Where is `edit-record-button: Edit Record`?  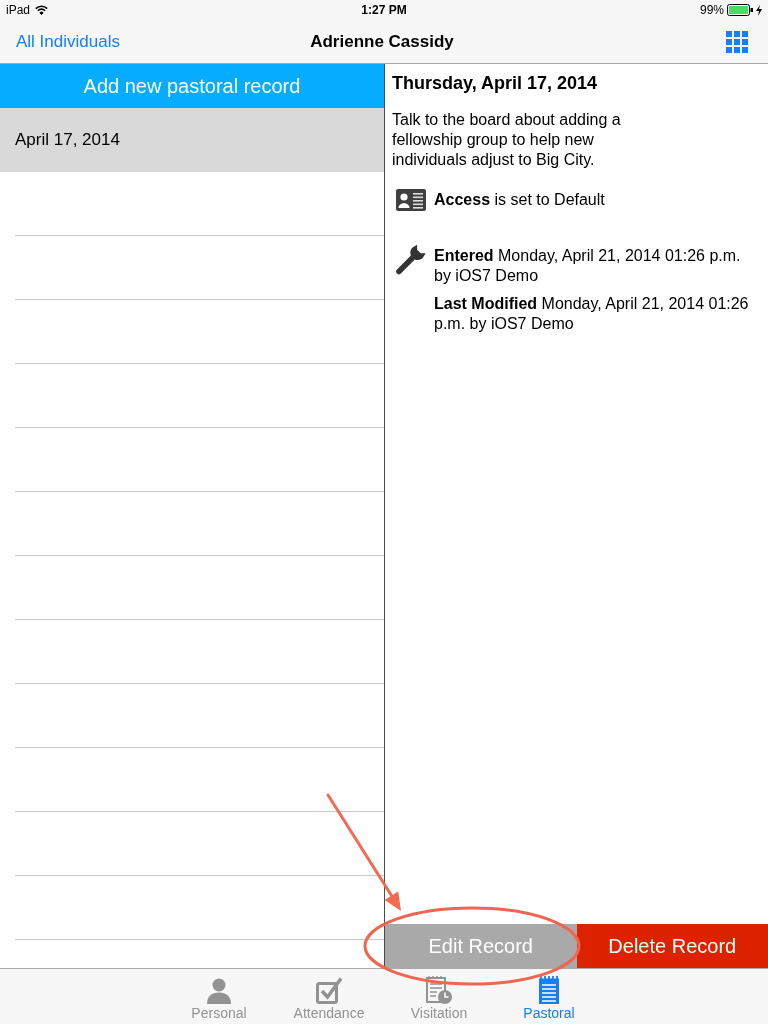 edit-record-button: Edit Record is located at coordinates (481, 946).